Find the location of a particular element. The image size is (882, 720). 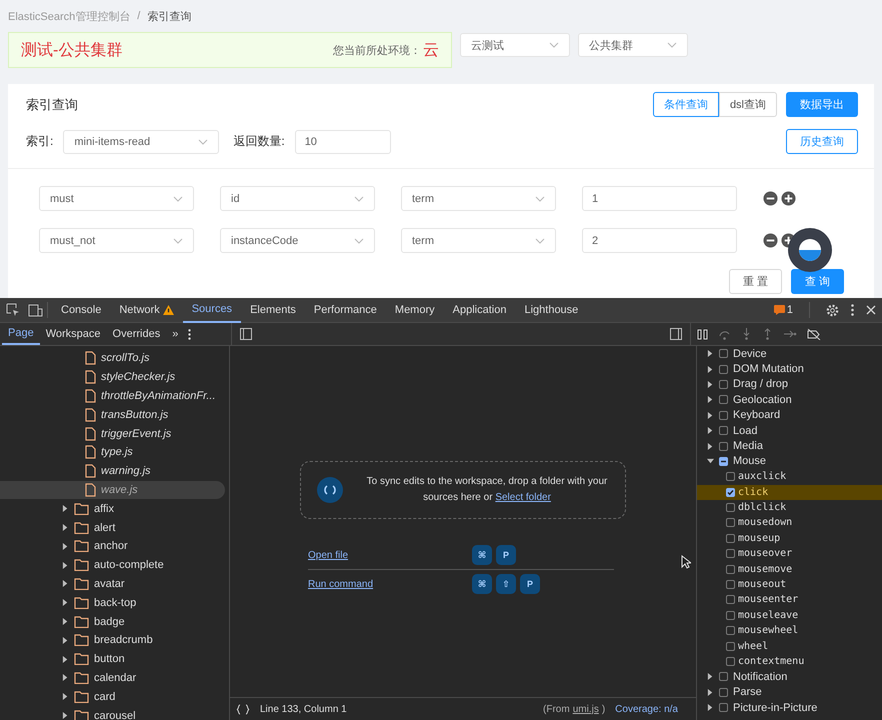

breakpoint-event: dblclick is located at coordinates (789, 508).